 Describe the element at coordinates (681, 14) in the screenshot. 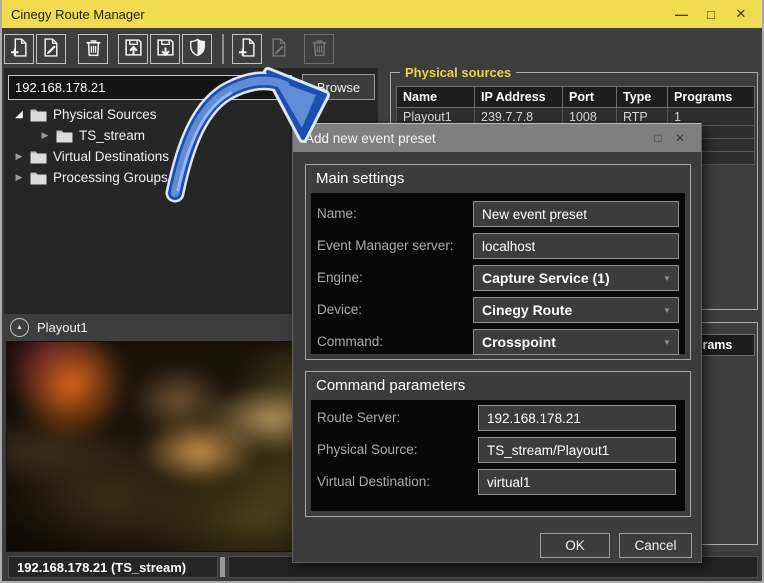

I see `minimize-icon: —` at that location.